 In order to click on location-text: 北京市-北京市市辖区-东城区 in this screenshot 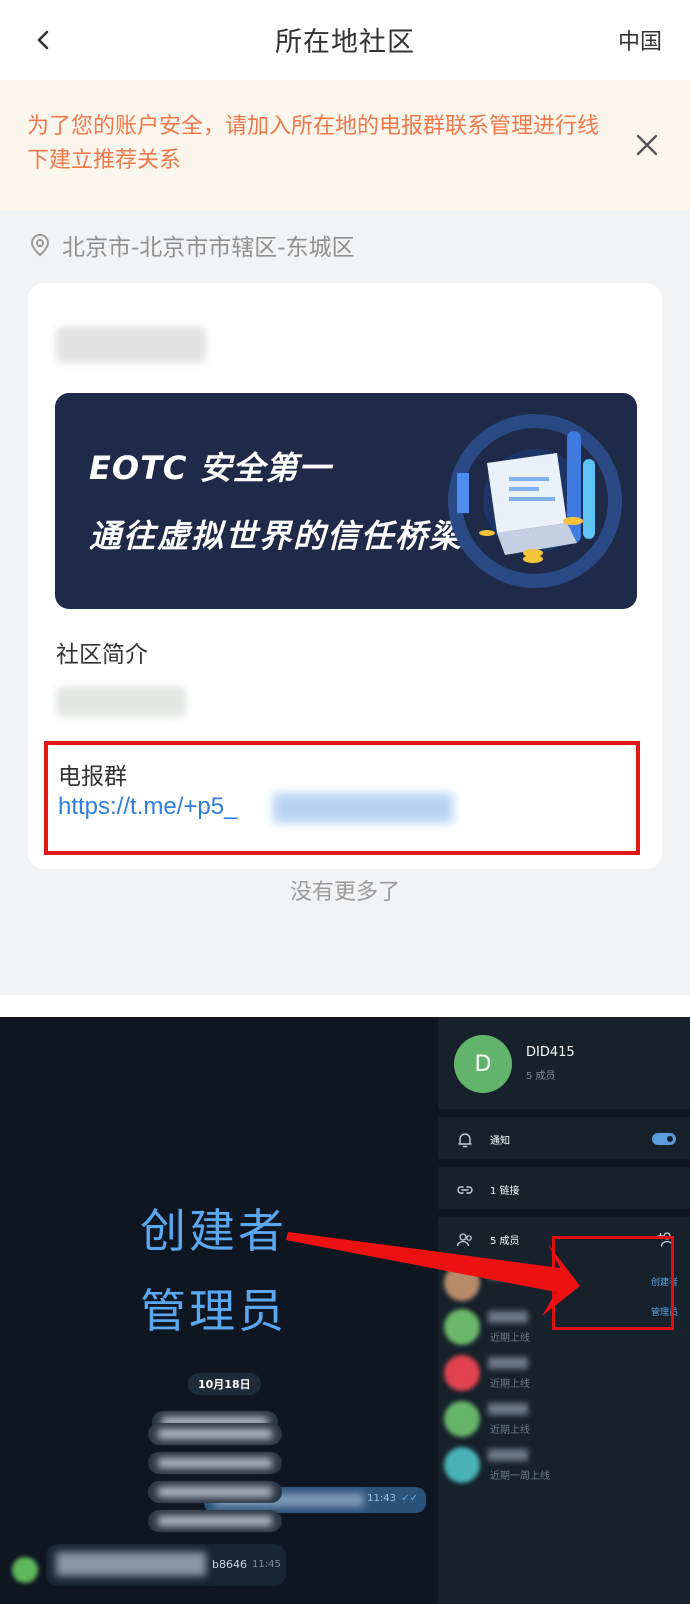, I will do `click(208, 248)`.